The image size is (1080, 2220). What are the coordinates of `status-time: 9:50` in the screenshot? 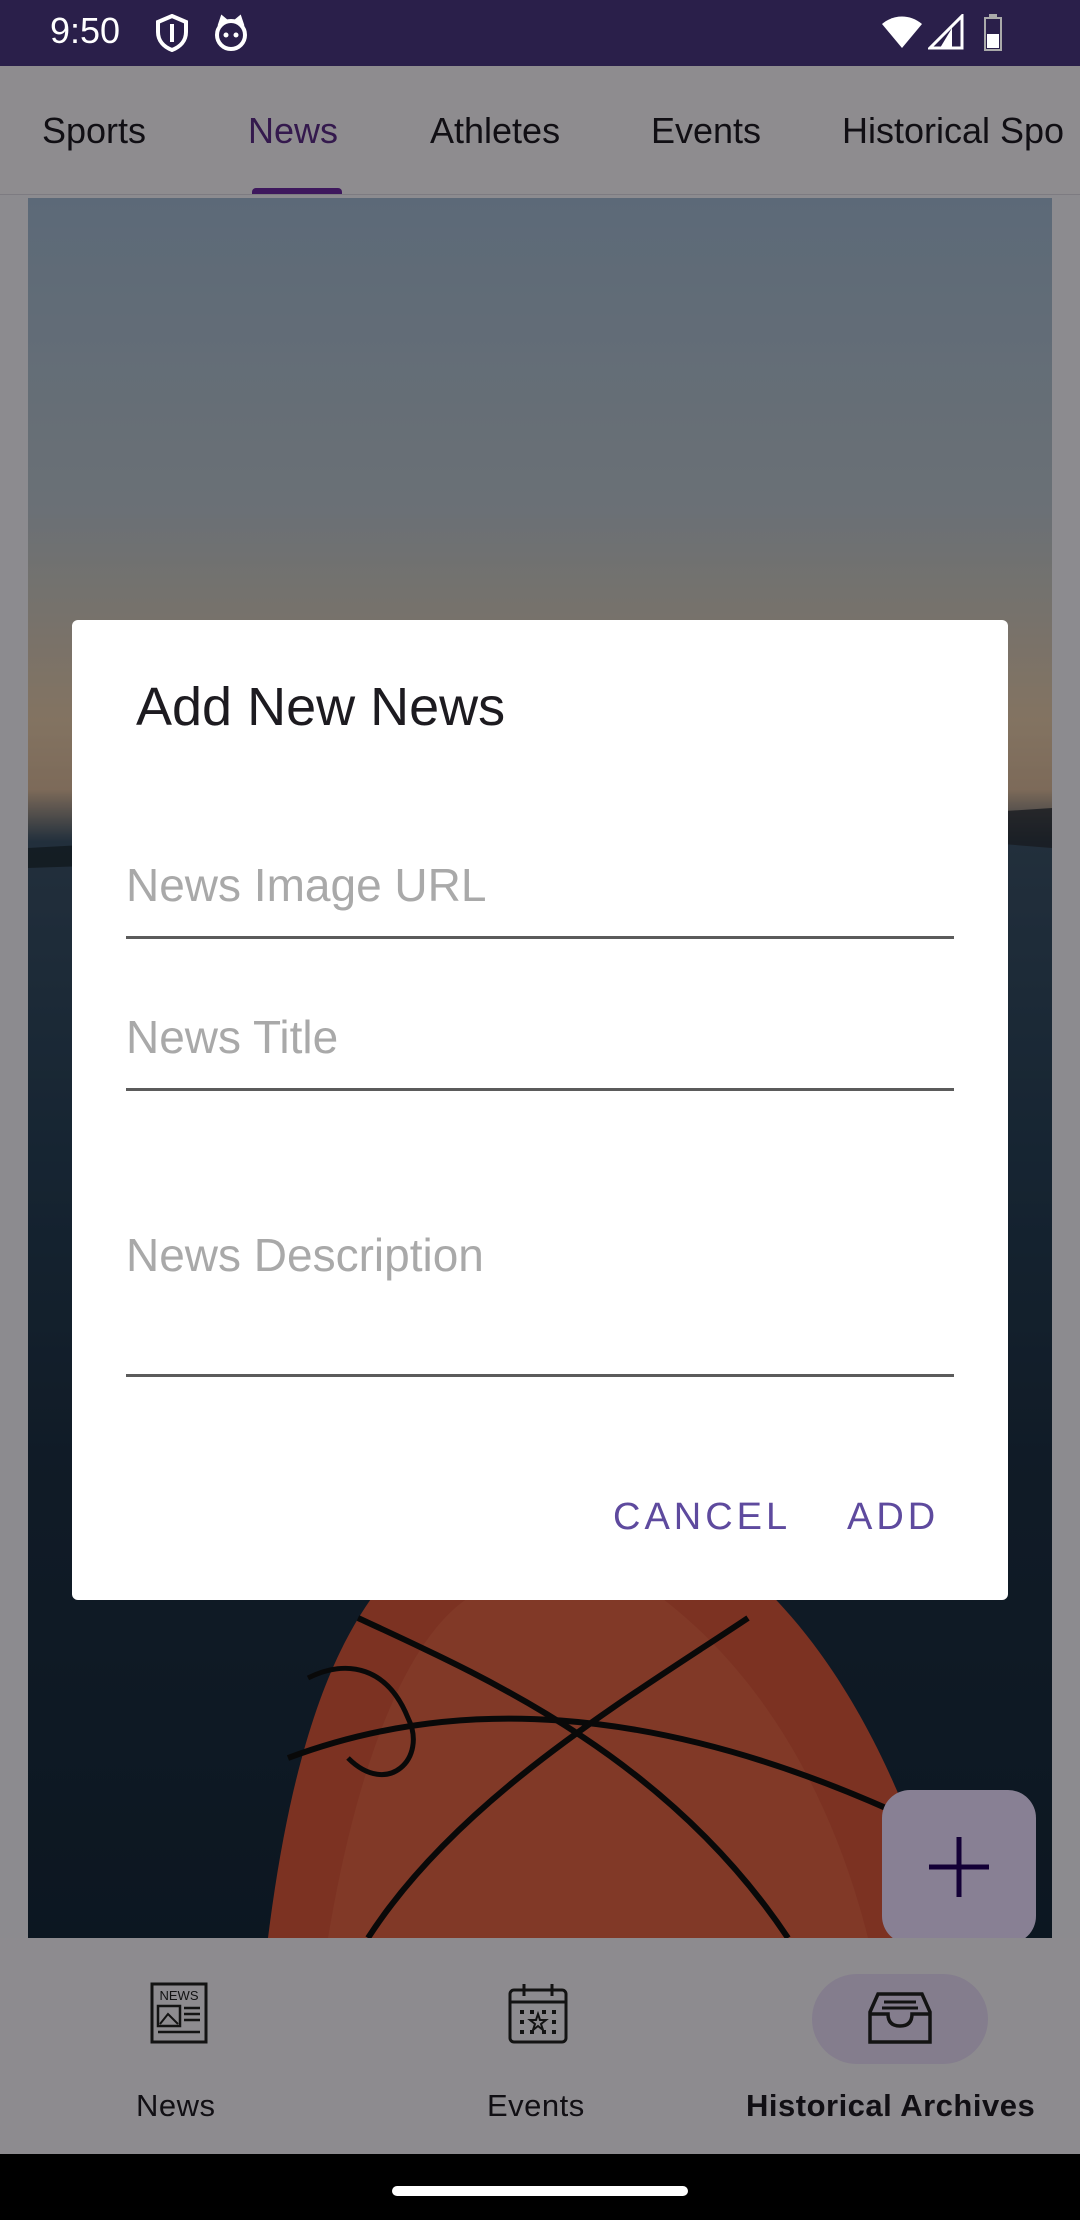 It's located at (85, 30).